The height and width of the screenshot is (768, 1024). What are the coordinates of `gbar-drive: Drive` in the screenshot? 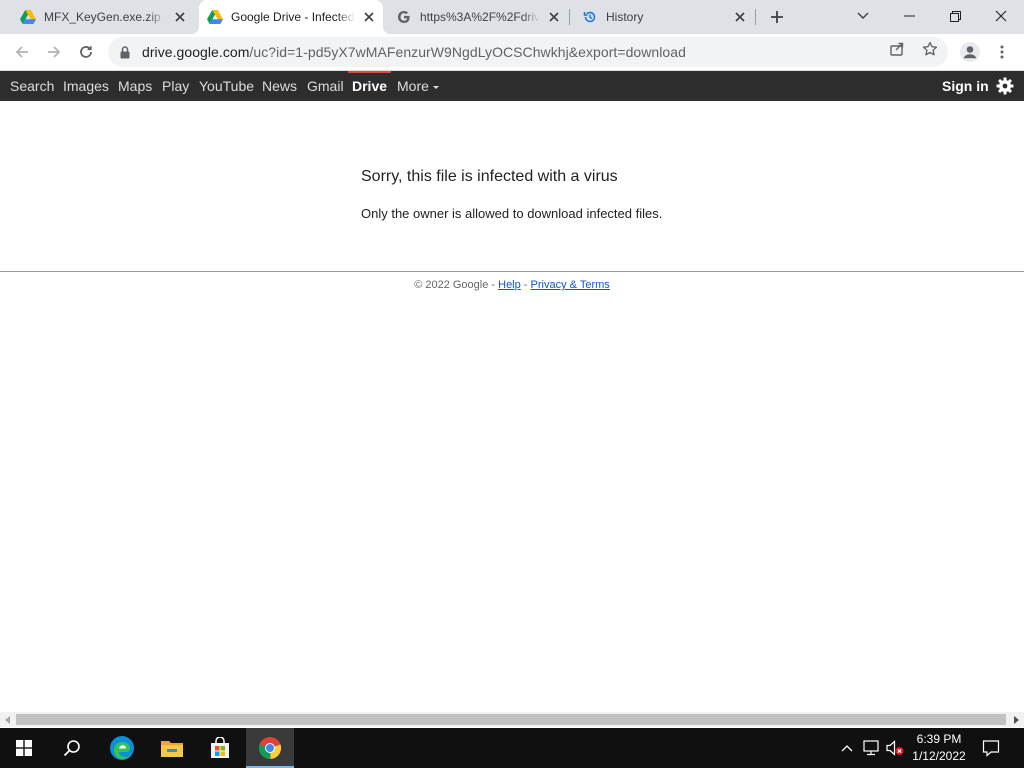 It's located at (369, 86).